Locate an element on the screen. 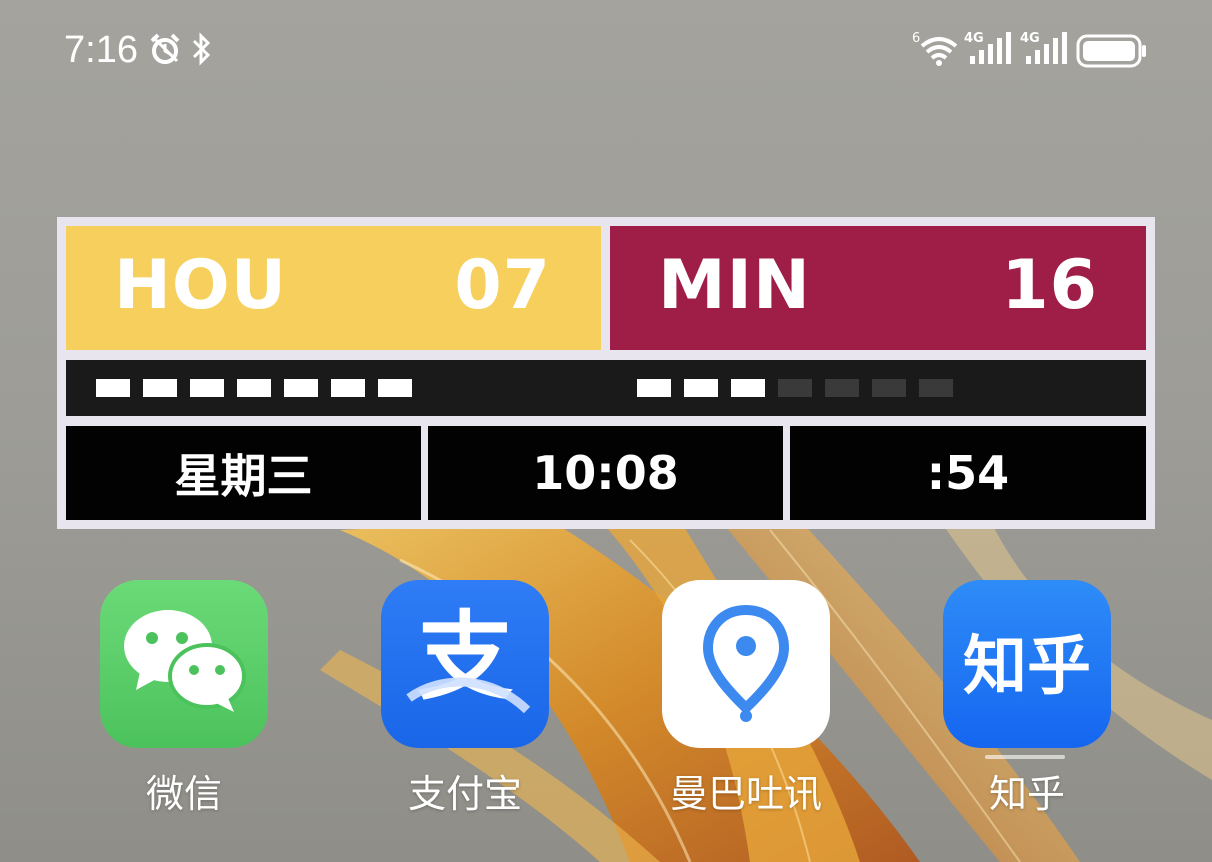  home-team-name: HOU is located at coordinates (200, 285).